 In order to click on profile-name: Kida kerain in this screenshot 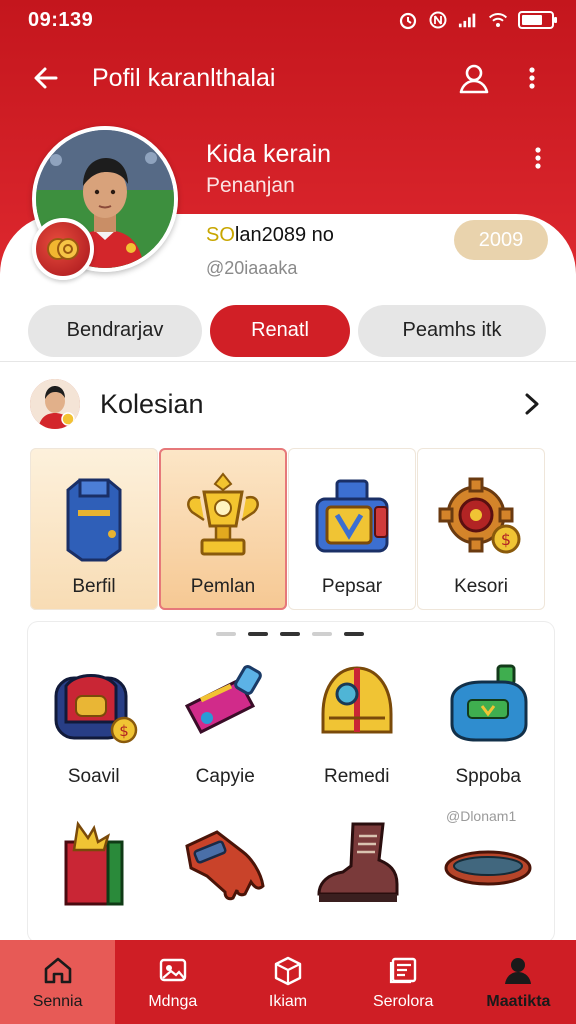, I will do `click(269, 154)`.